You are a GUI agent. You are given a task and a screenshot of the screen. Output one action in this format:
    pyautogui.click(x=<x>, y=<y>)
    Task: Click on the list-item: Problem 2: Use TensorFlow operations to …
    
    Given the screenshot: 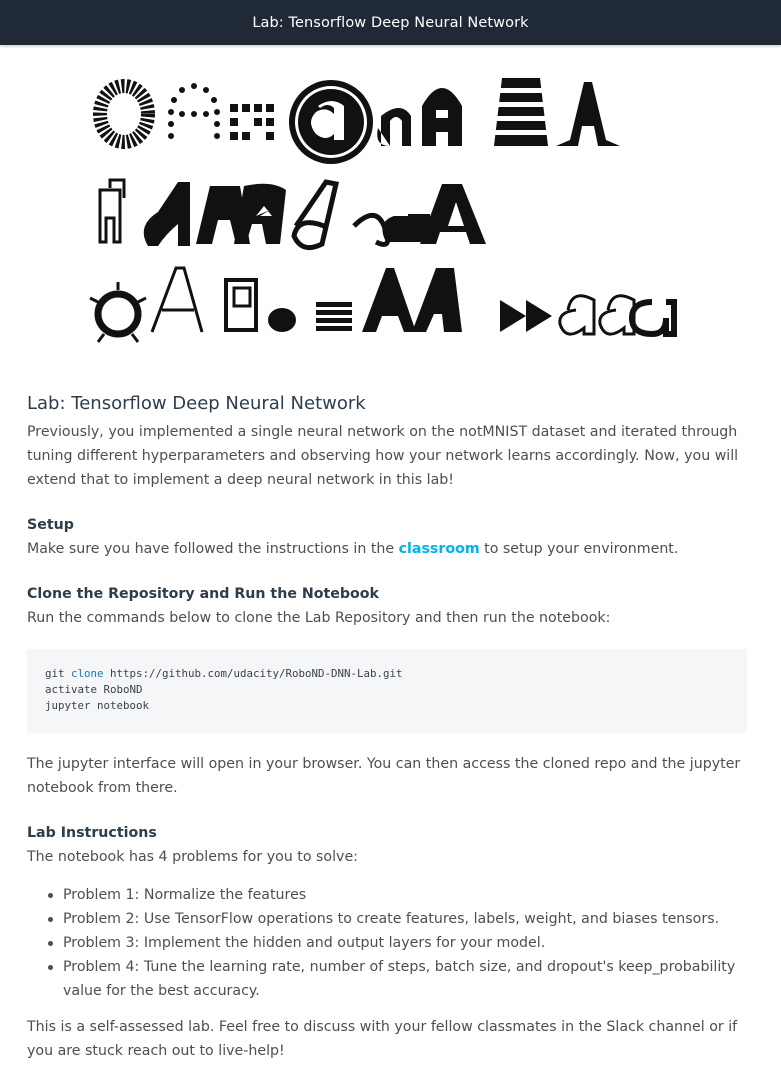 What is the action you would take?
    pyautogui.click(x=387, y=919)
    